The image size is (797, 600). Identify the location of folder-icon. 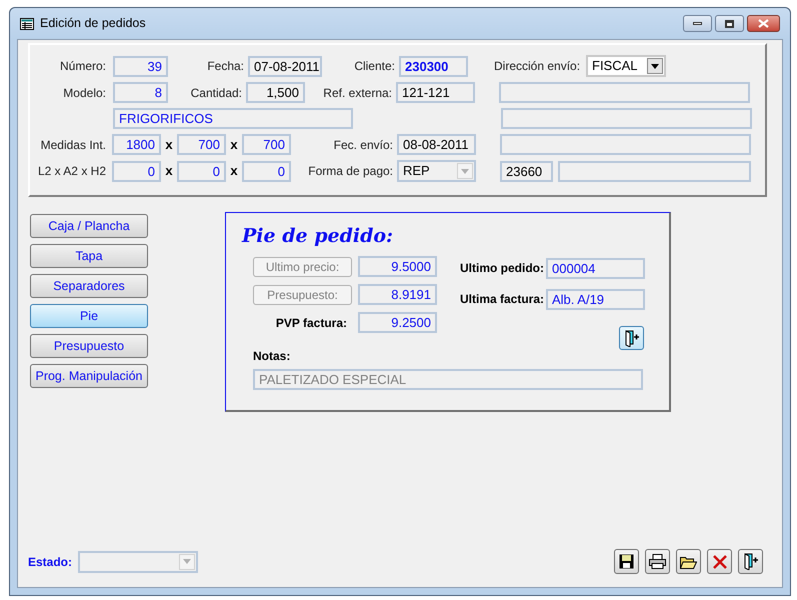
(688, 561).